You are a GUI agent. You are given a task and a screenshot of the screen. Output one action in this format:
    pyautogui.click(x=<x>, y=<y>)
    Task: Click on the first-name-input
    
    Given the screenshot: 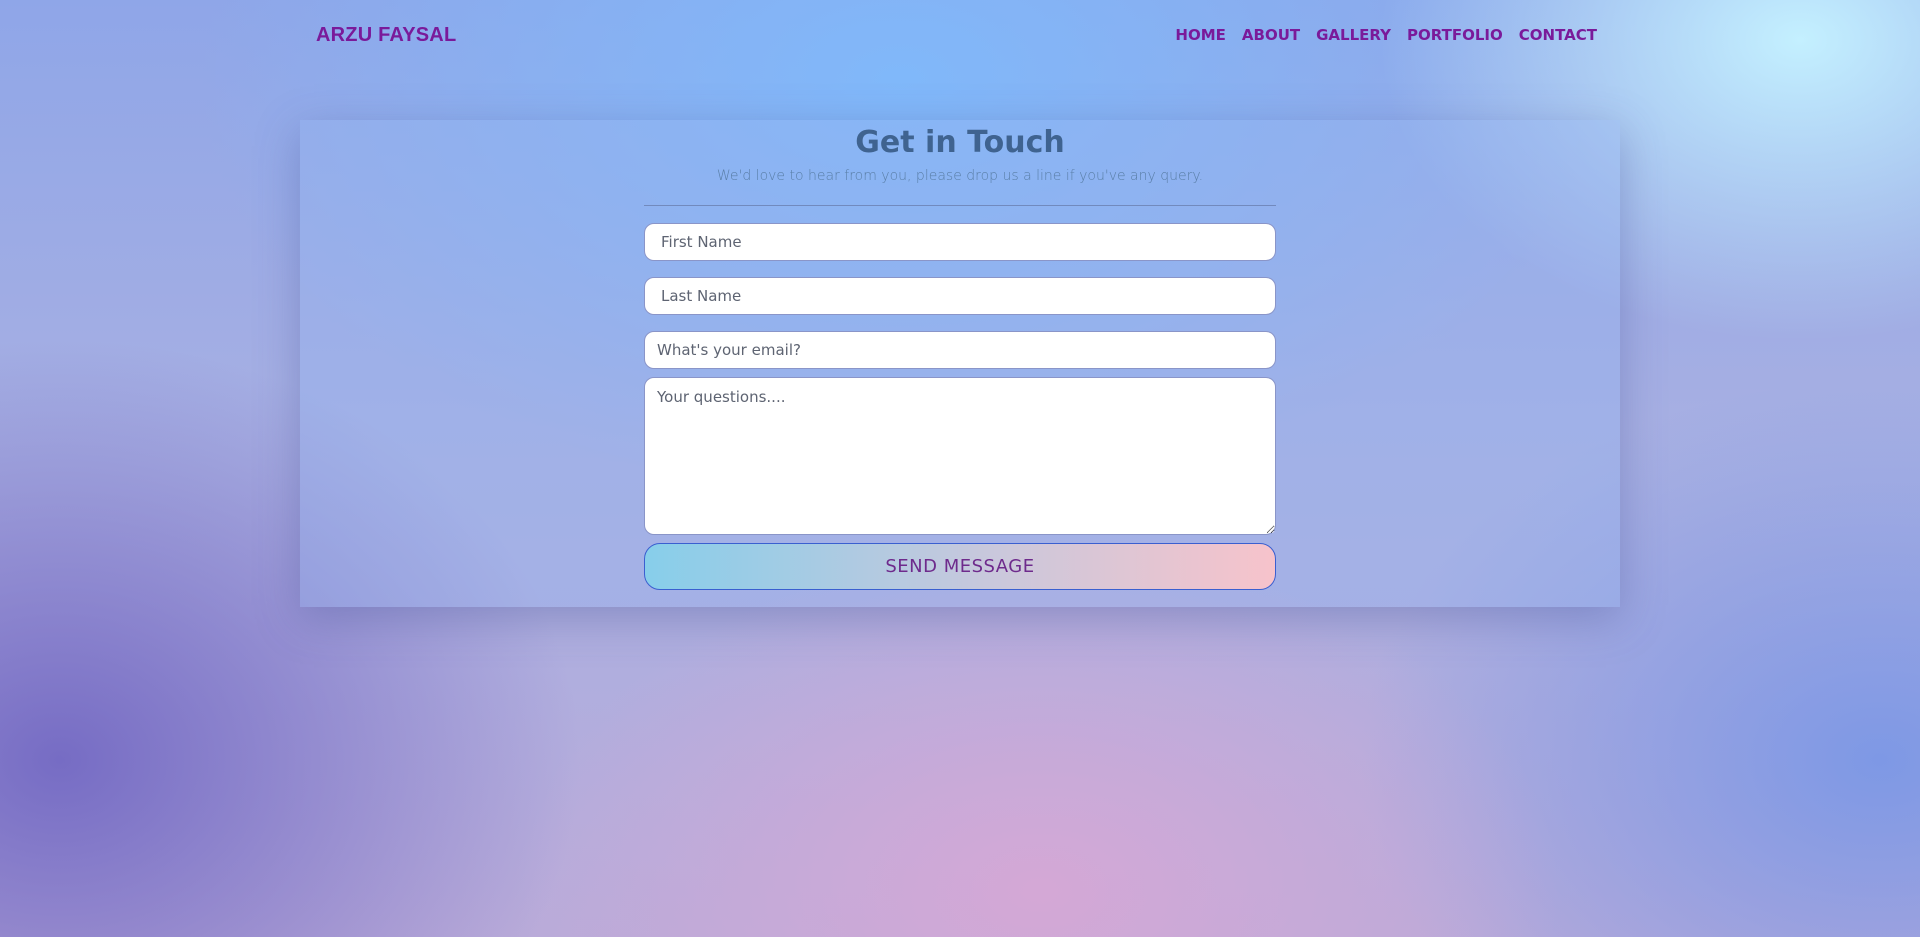 What is the action you would take?
    pyautogui.click(x=960, y=242)
    